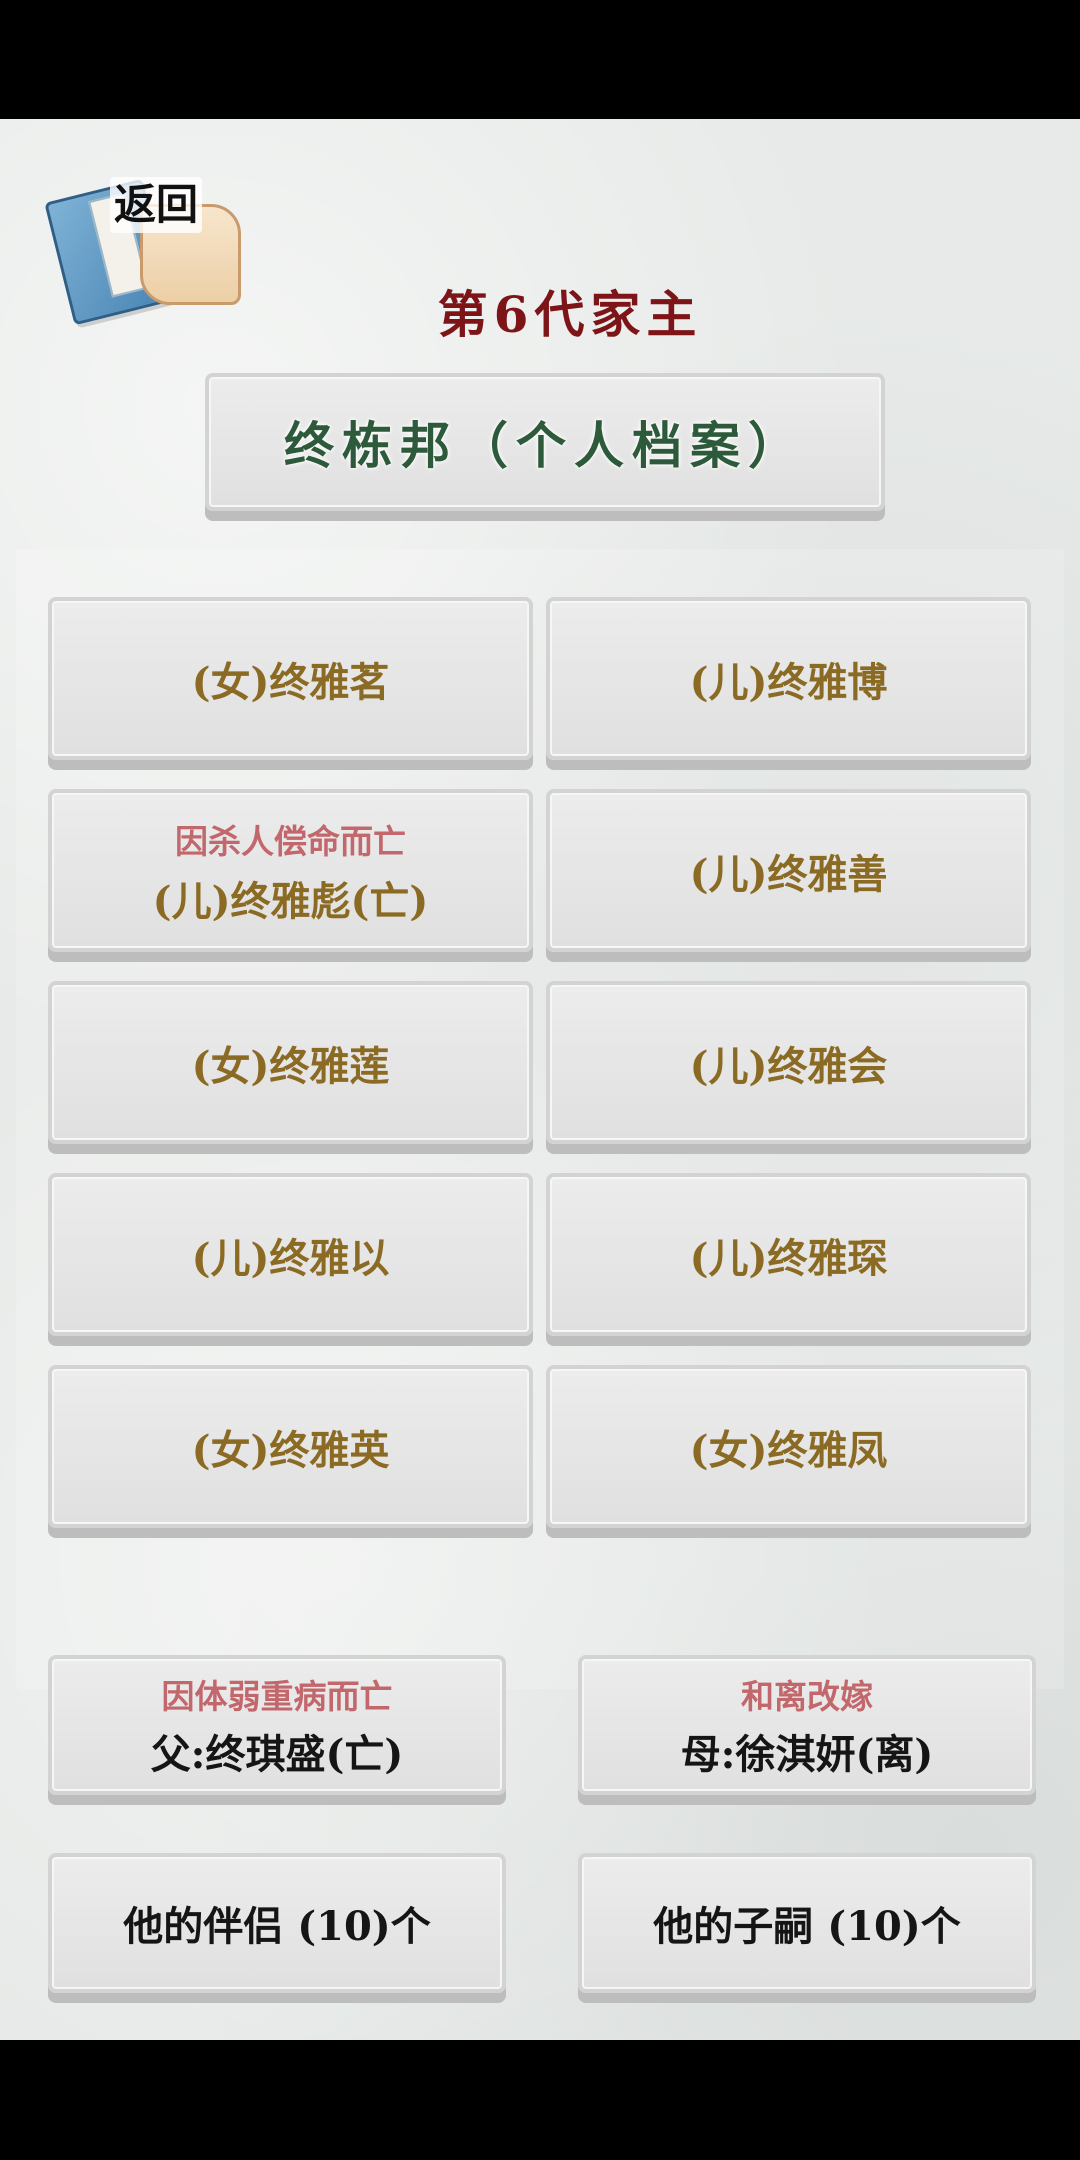 The height and width of the screenshot is (2160, 1080). I want to click on profile-title-panel: 终栋邦（个人档案）, so click(545, 442).